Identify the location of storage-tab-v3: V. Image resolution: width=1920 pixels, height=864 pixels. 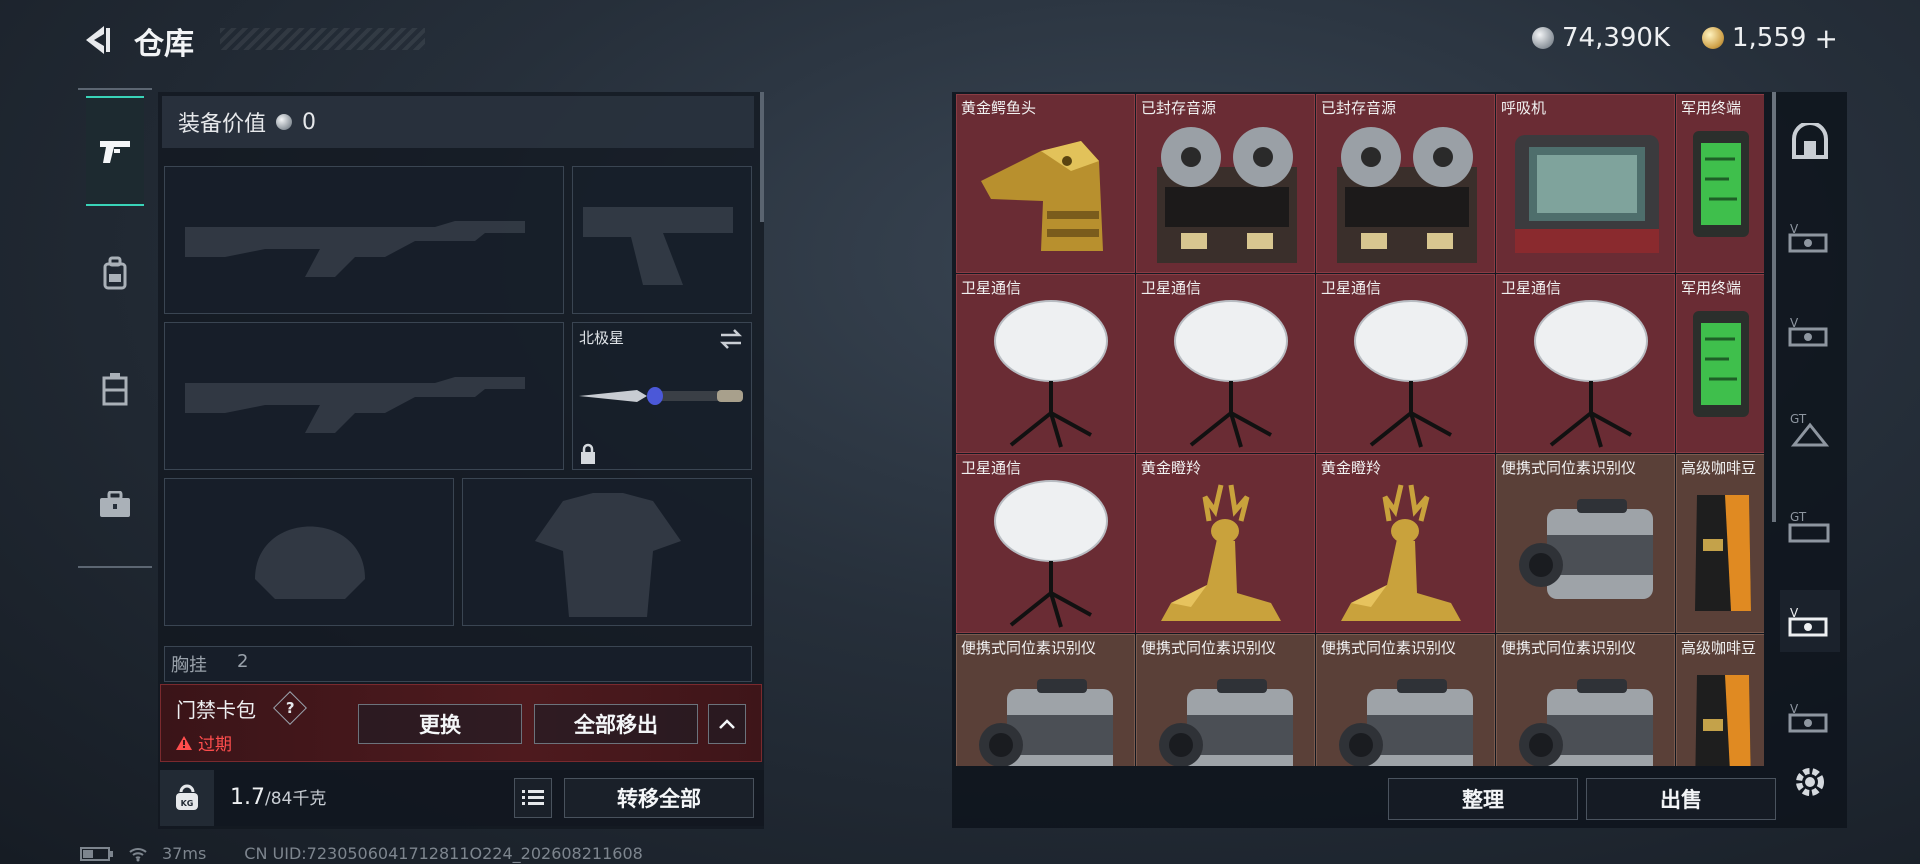
(1810, 621).